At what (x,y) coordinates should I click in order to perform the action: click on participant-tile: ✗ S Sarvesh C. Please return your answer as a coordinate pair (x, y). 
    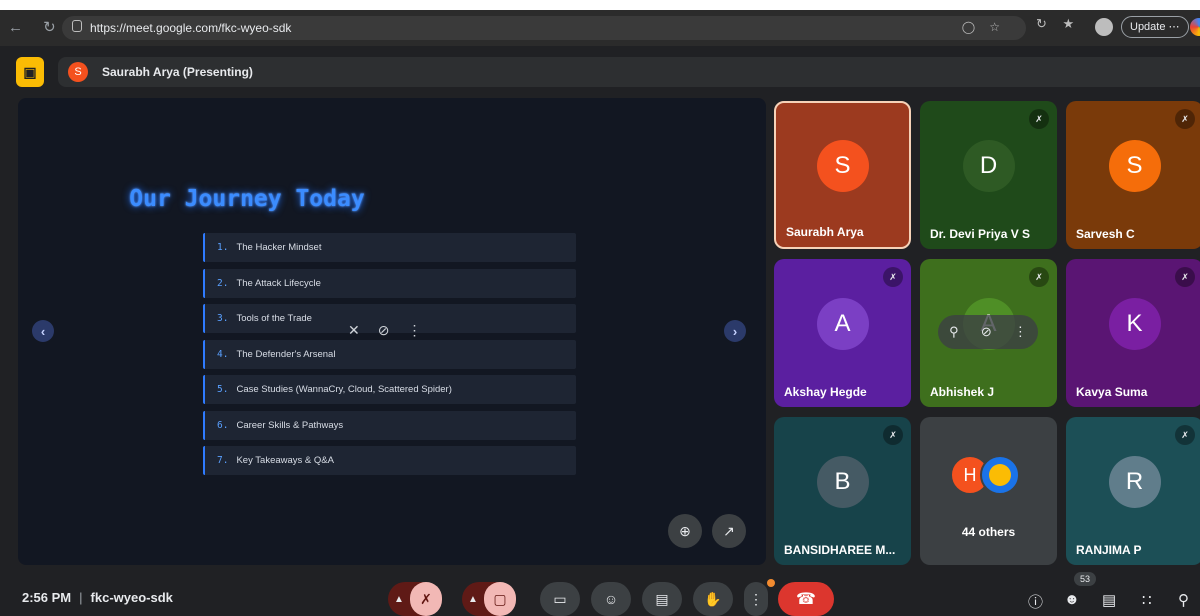
    Looking at the image, I should click on (1133, 175).